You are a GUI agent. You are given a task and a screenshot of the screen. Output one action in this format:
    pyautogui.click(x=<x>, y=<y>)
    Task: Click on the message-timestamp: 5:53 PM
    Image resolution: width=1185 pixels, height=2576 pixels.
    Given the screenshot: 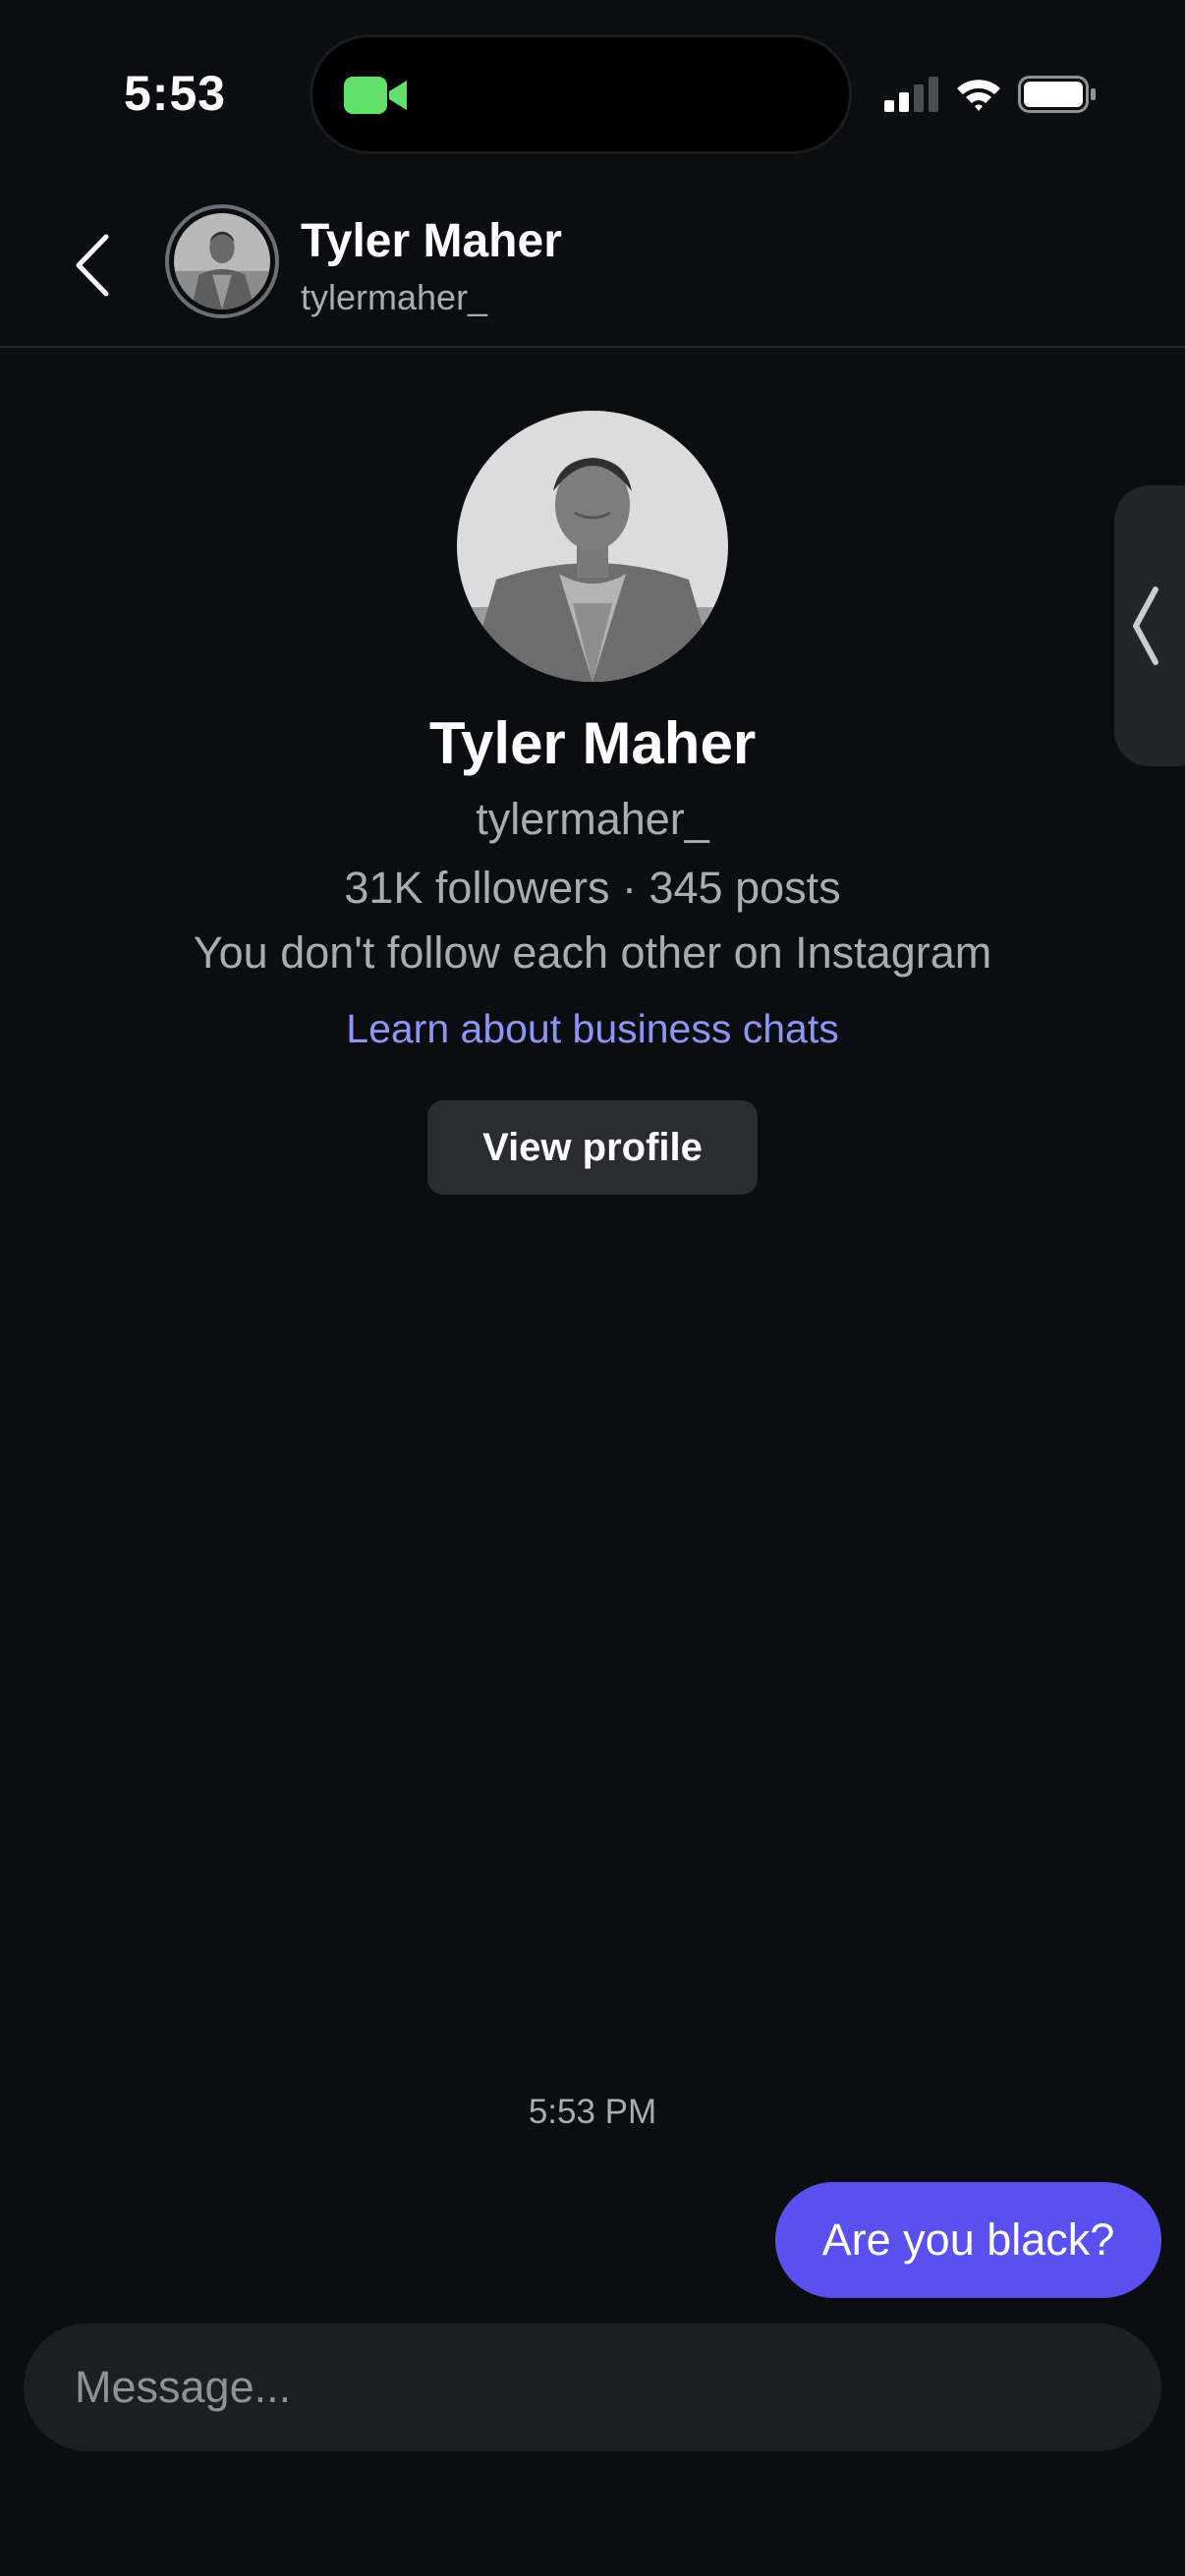 What is the action you would take?
    pyautogui.click(x=592, y=2112)
    